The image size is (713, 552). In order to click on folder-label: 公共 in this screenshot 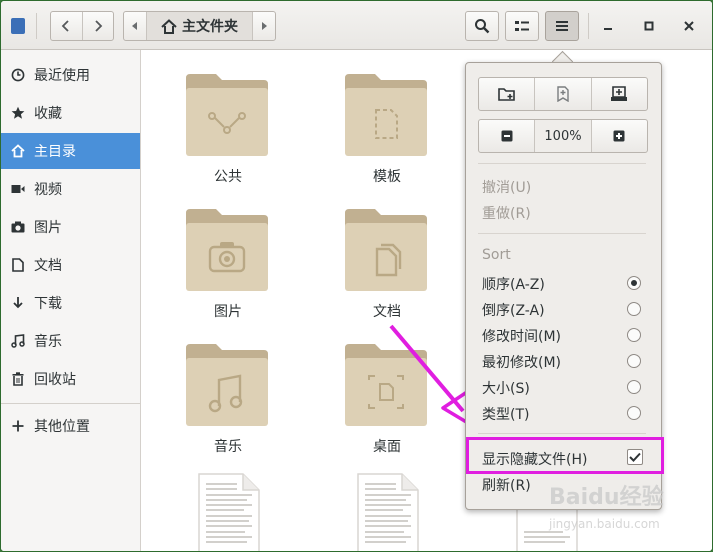, I will do `click(228, 177)`.